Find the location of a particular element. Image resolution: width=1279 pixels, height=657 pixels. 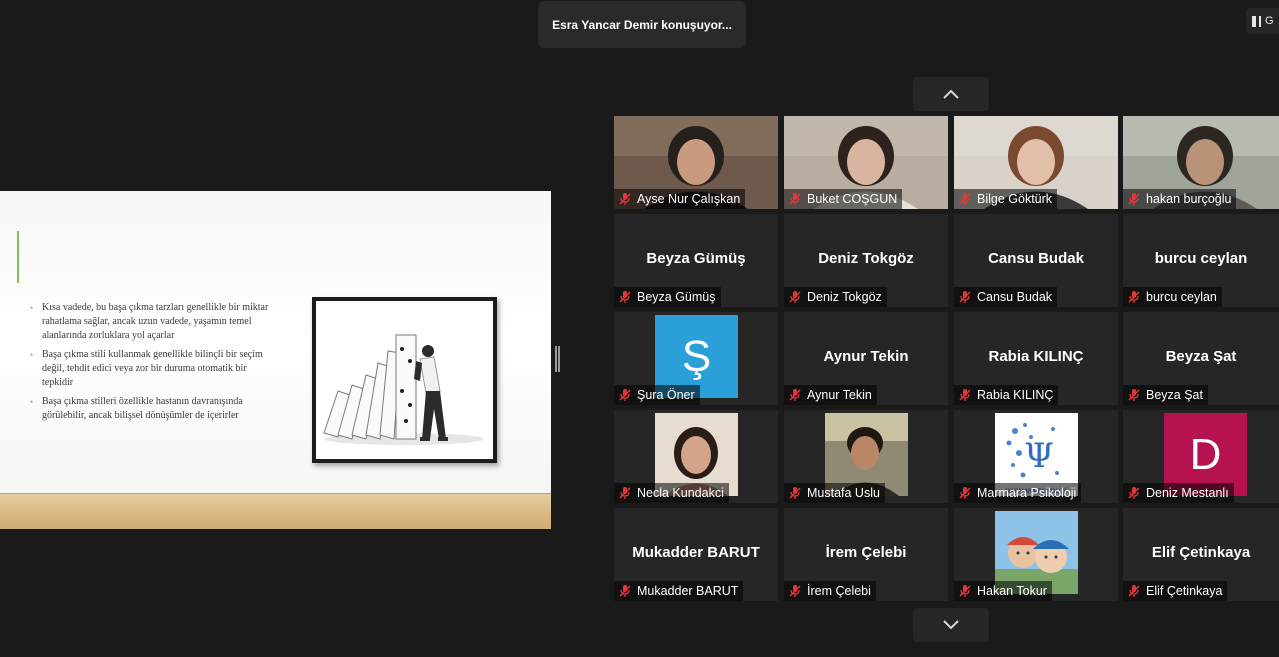

chevron-down-icon is located at coordinates (951, 625).